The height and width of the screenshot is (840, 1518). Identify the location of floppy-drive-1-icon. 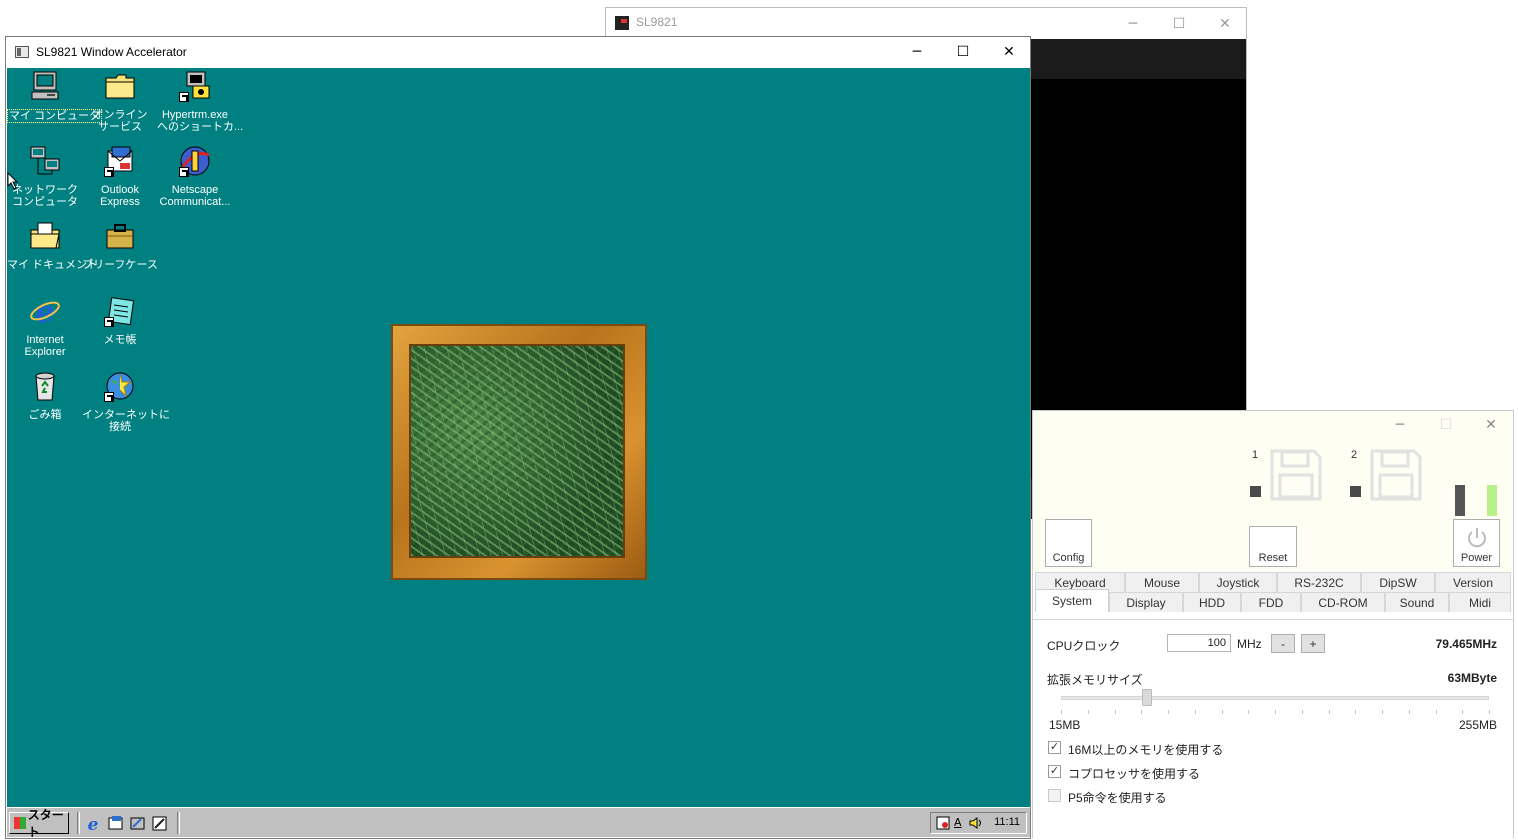
(1296, 475).